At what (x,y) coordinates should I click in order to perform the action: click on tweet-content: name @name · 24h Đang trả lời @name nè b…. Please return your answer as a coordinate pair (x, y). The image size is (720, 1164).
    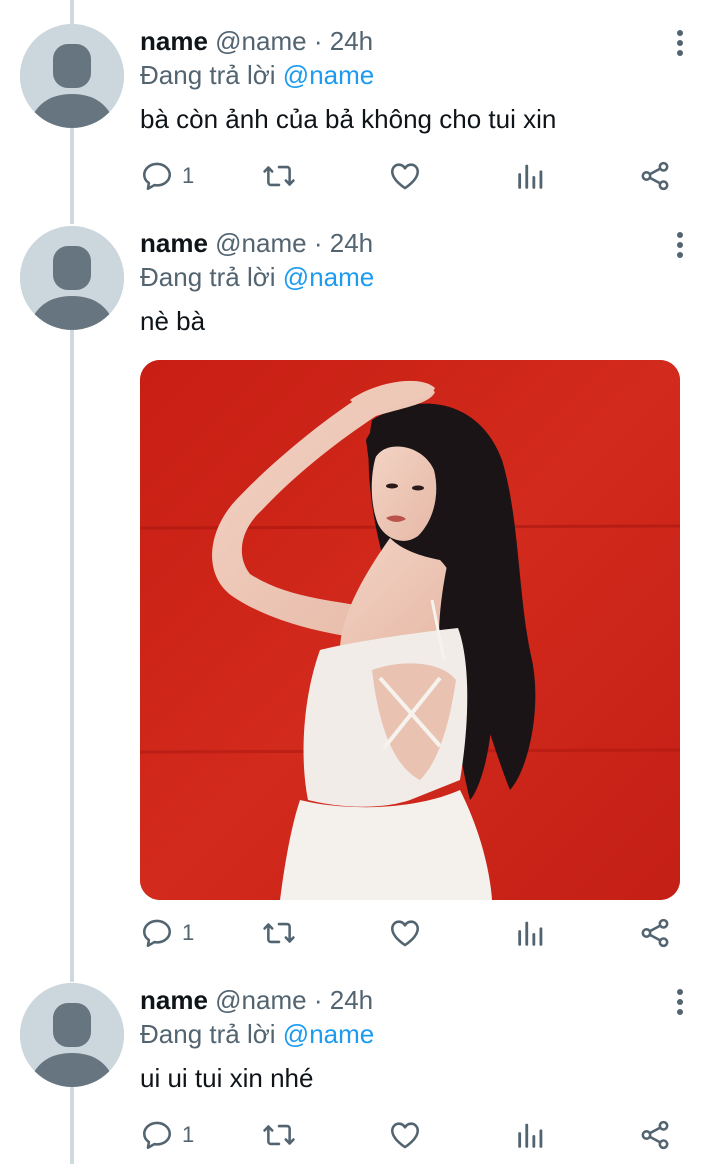
    Looking at the image, I should click on (415, 282).